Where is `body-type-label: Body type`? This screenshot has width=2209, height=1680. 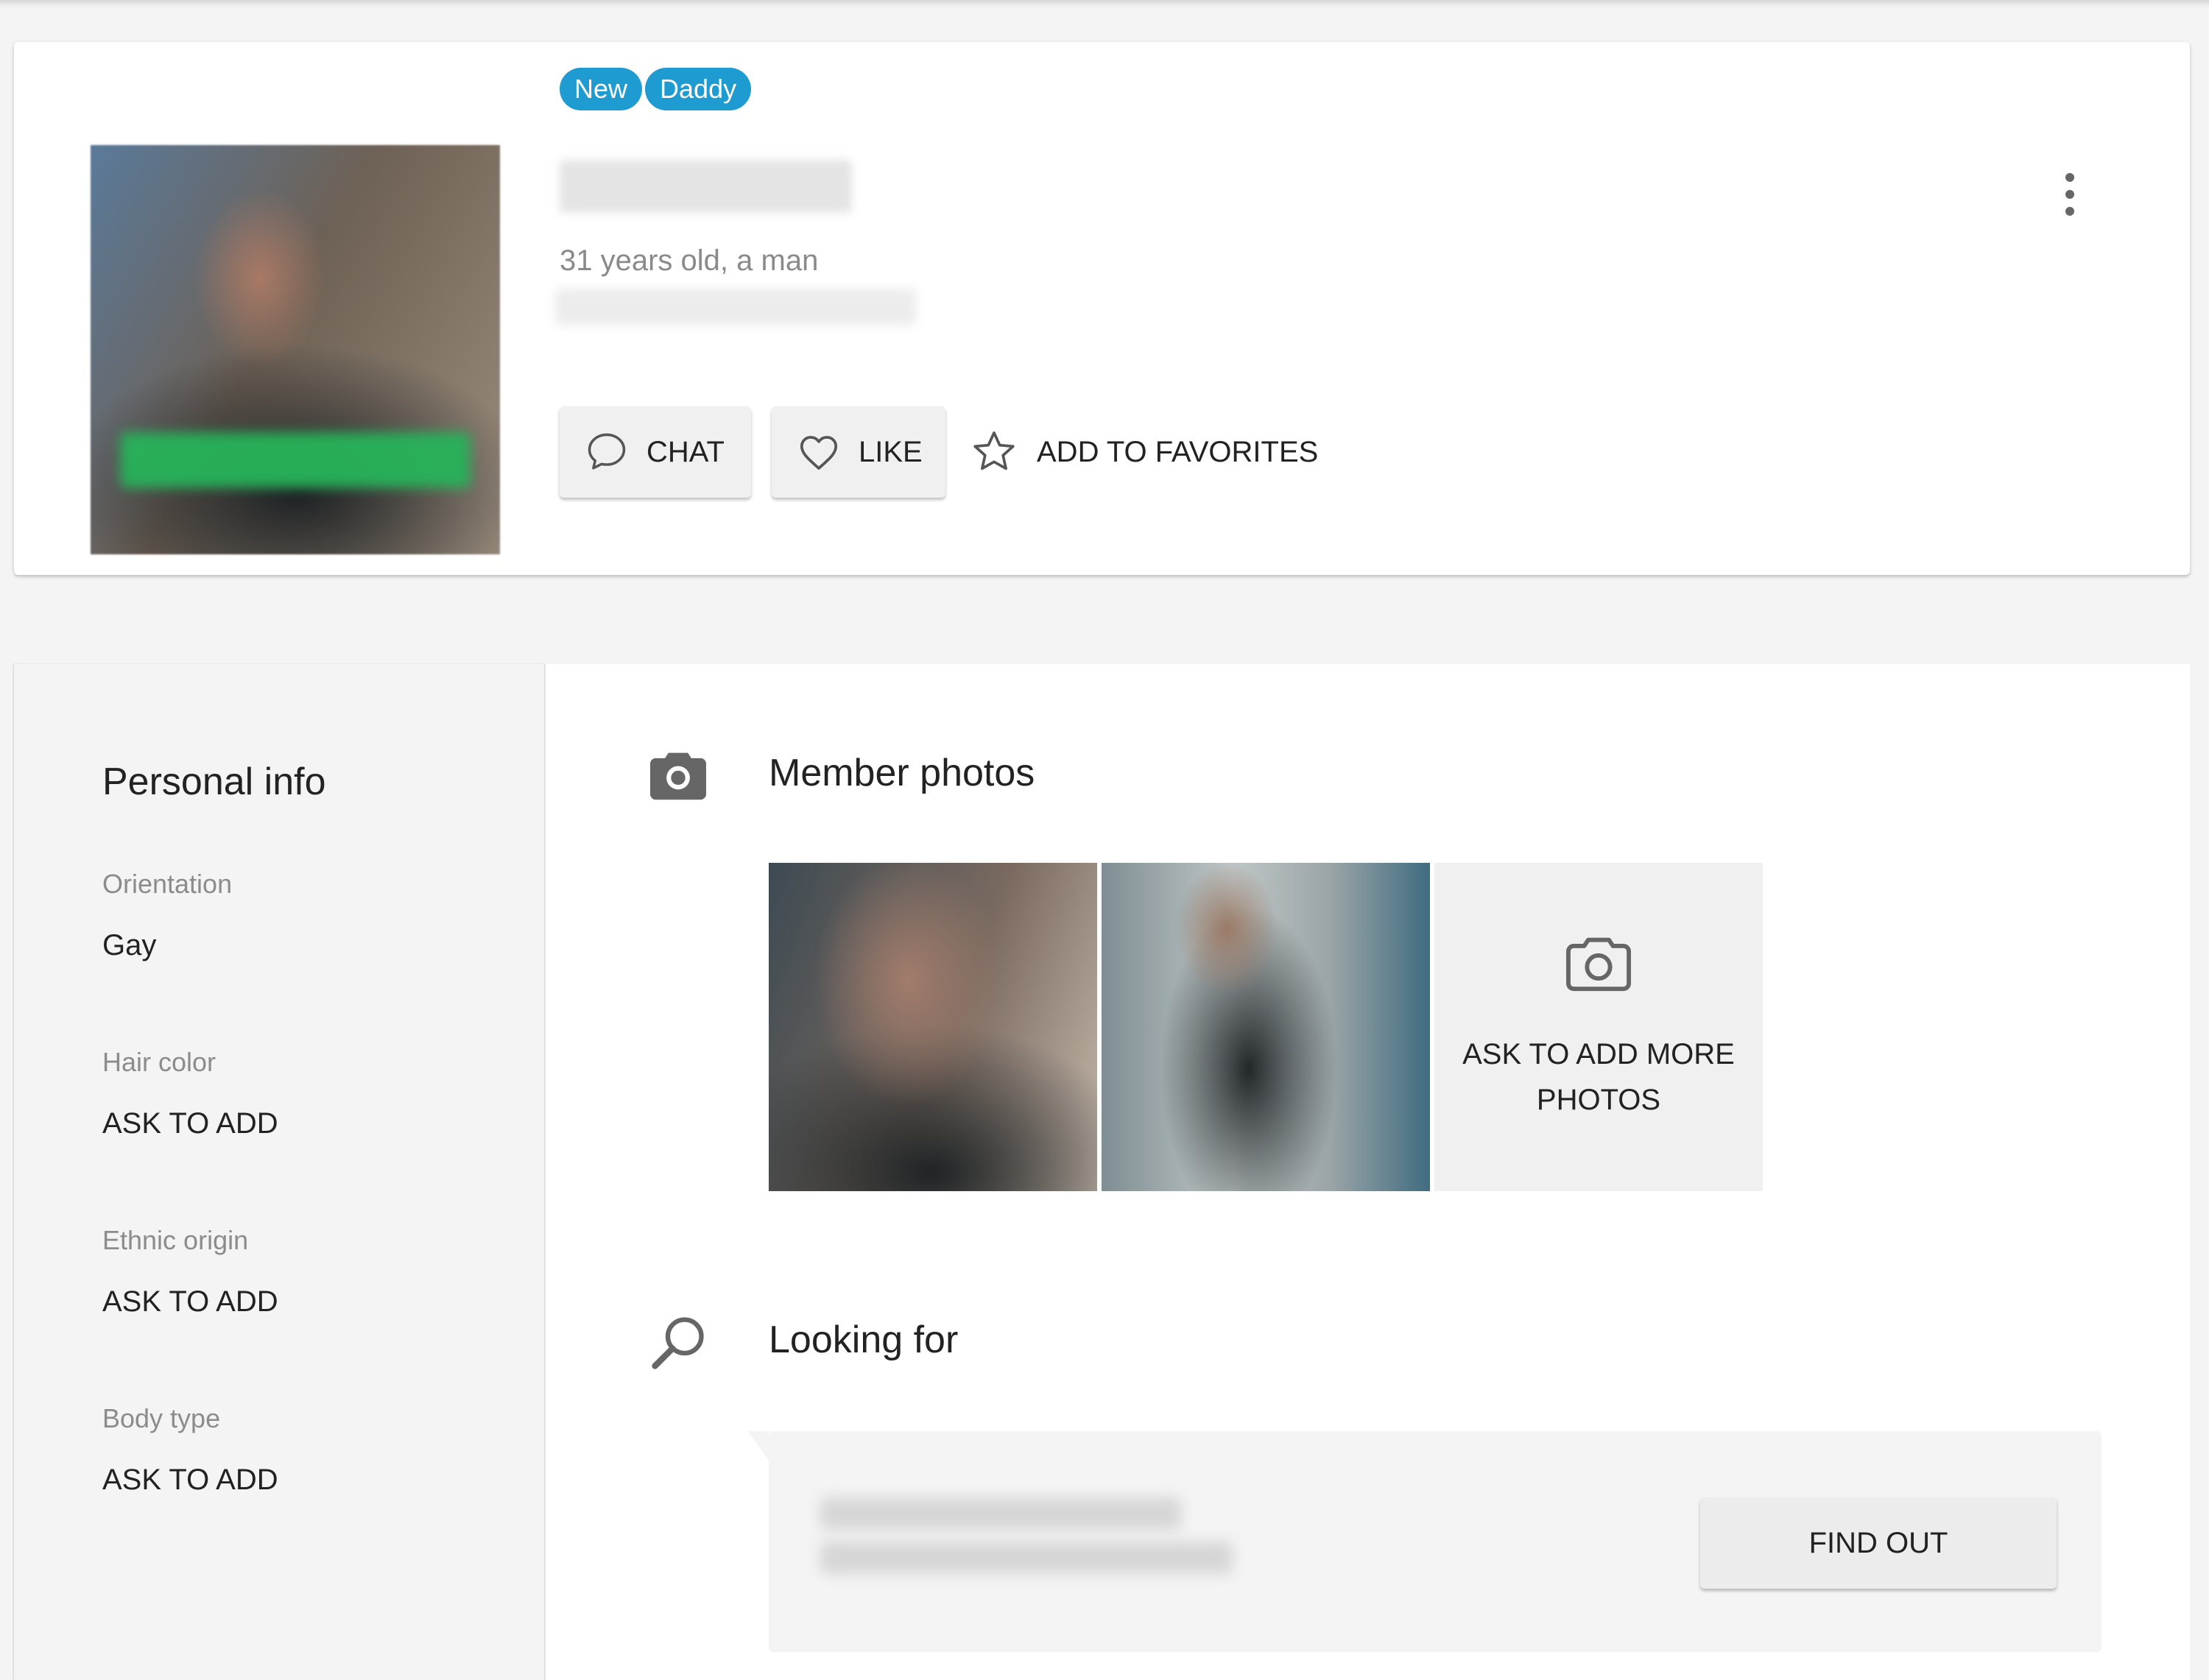
body-type-label: Body type is located at coordinates (161, 1418).